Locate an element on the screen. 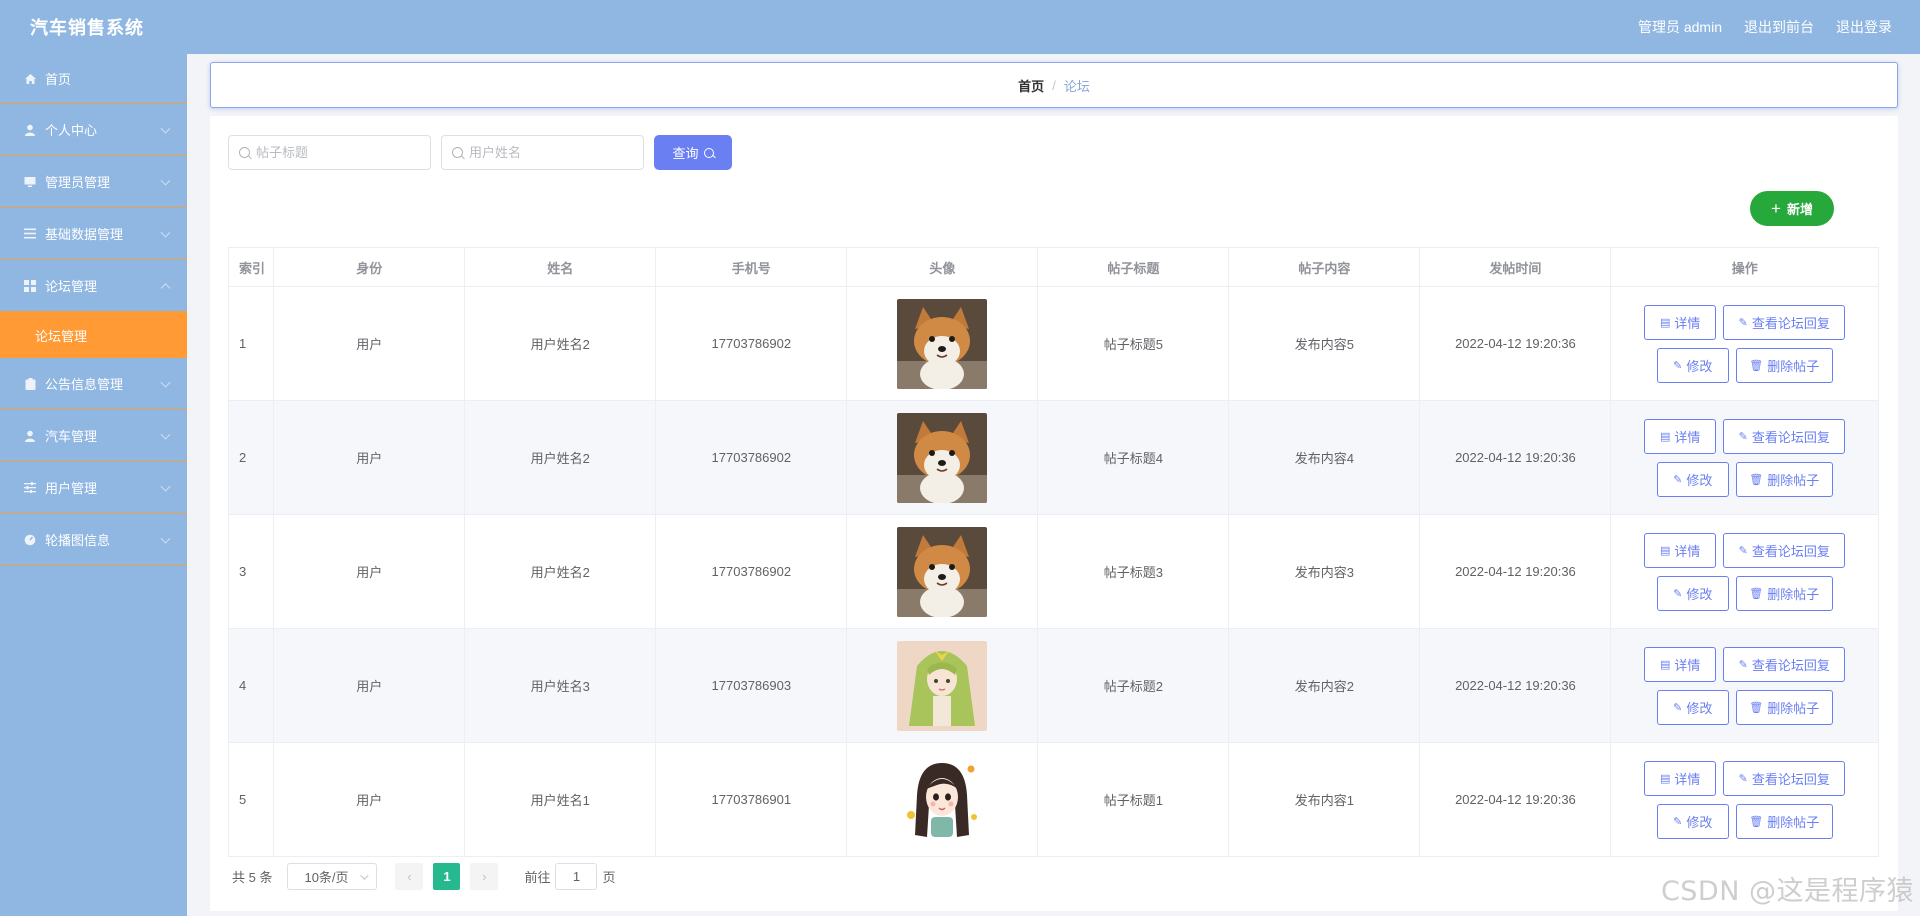 The width and height of the screenshot is (1920, 916). column-header: 头像 is located at coordinates (942, 267).